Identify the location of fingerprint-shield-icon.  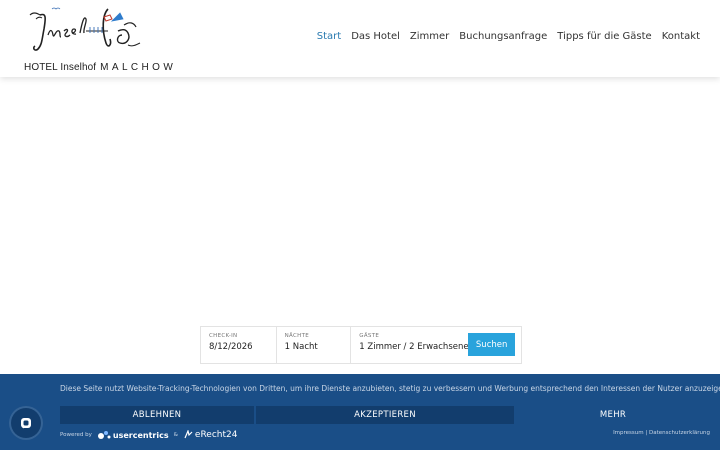
(26, 423).